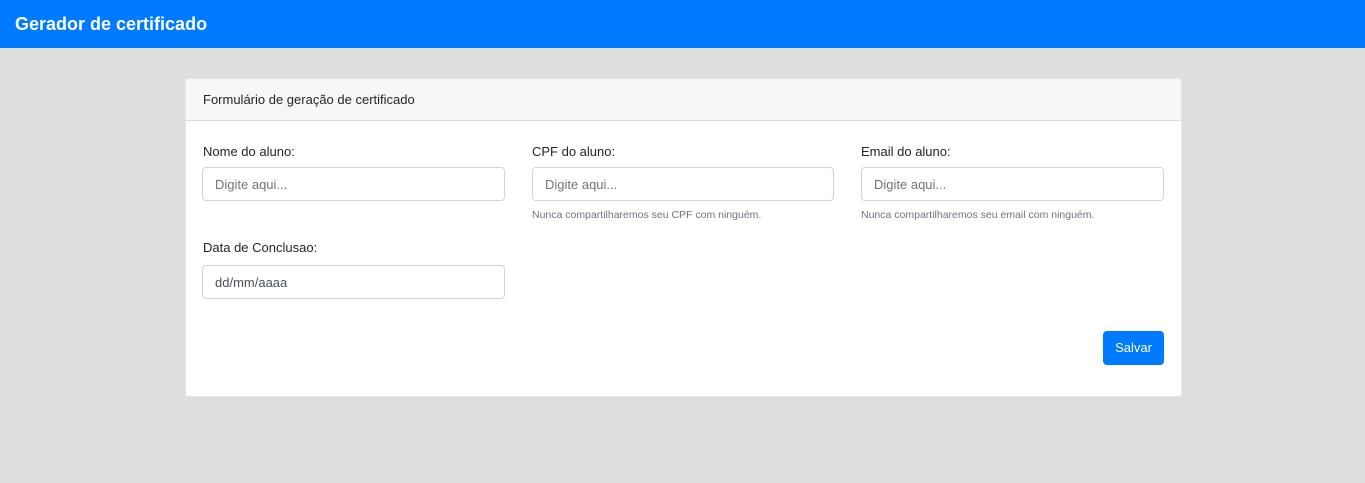 This screenshot has width=1365, height=483. I want to click on email-aluno-label: Email do aluno:, so click(906, 151).